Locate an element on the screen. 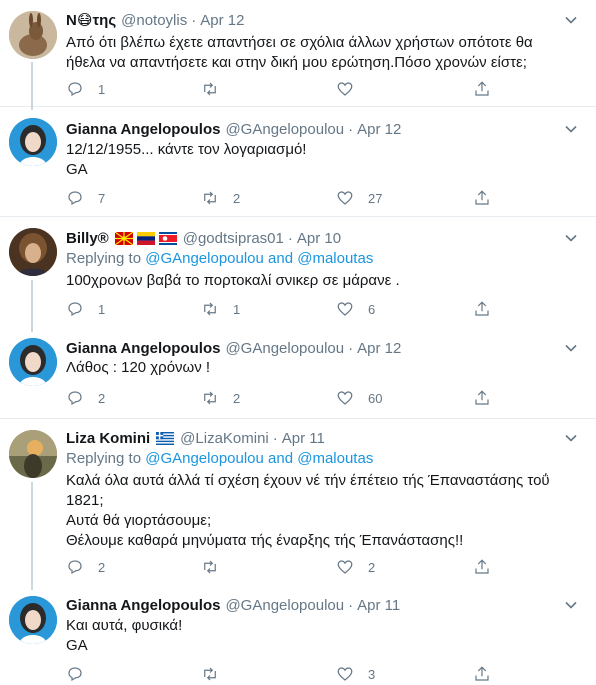  action-bar: 1 is located at coordinates (281, 89).